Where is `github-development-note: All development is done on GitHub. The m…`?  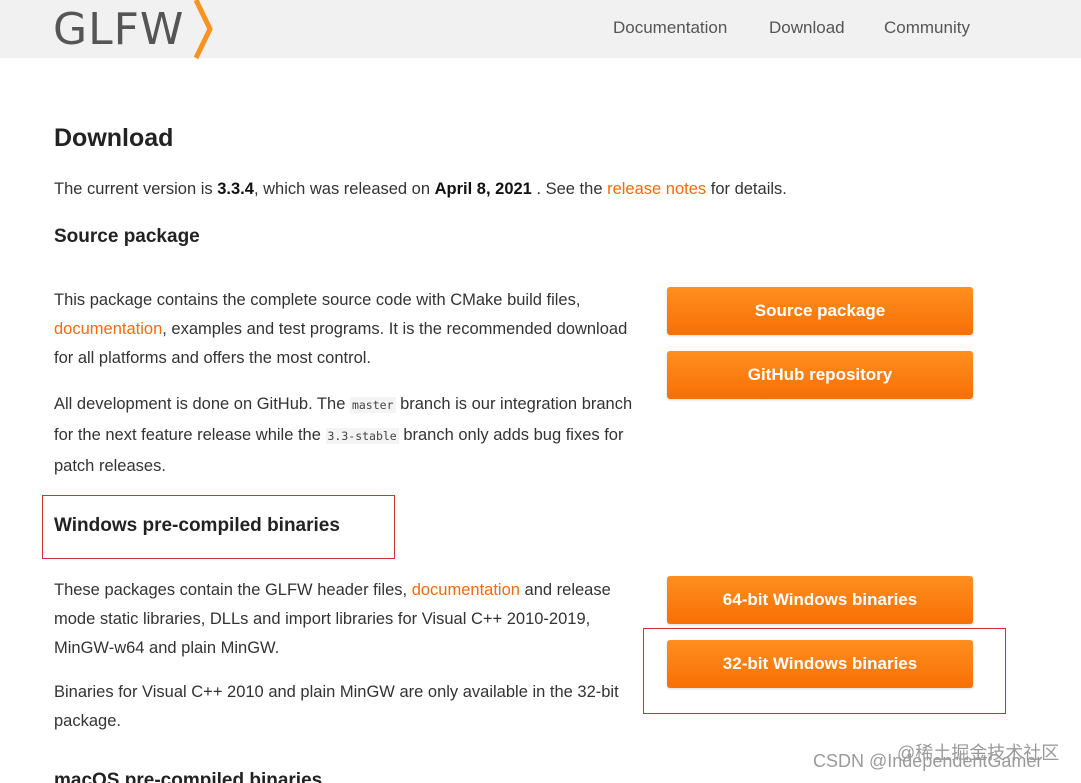 github-development-note: All development is done on GitHub. The m… is located at coordinates (344, 435).